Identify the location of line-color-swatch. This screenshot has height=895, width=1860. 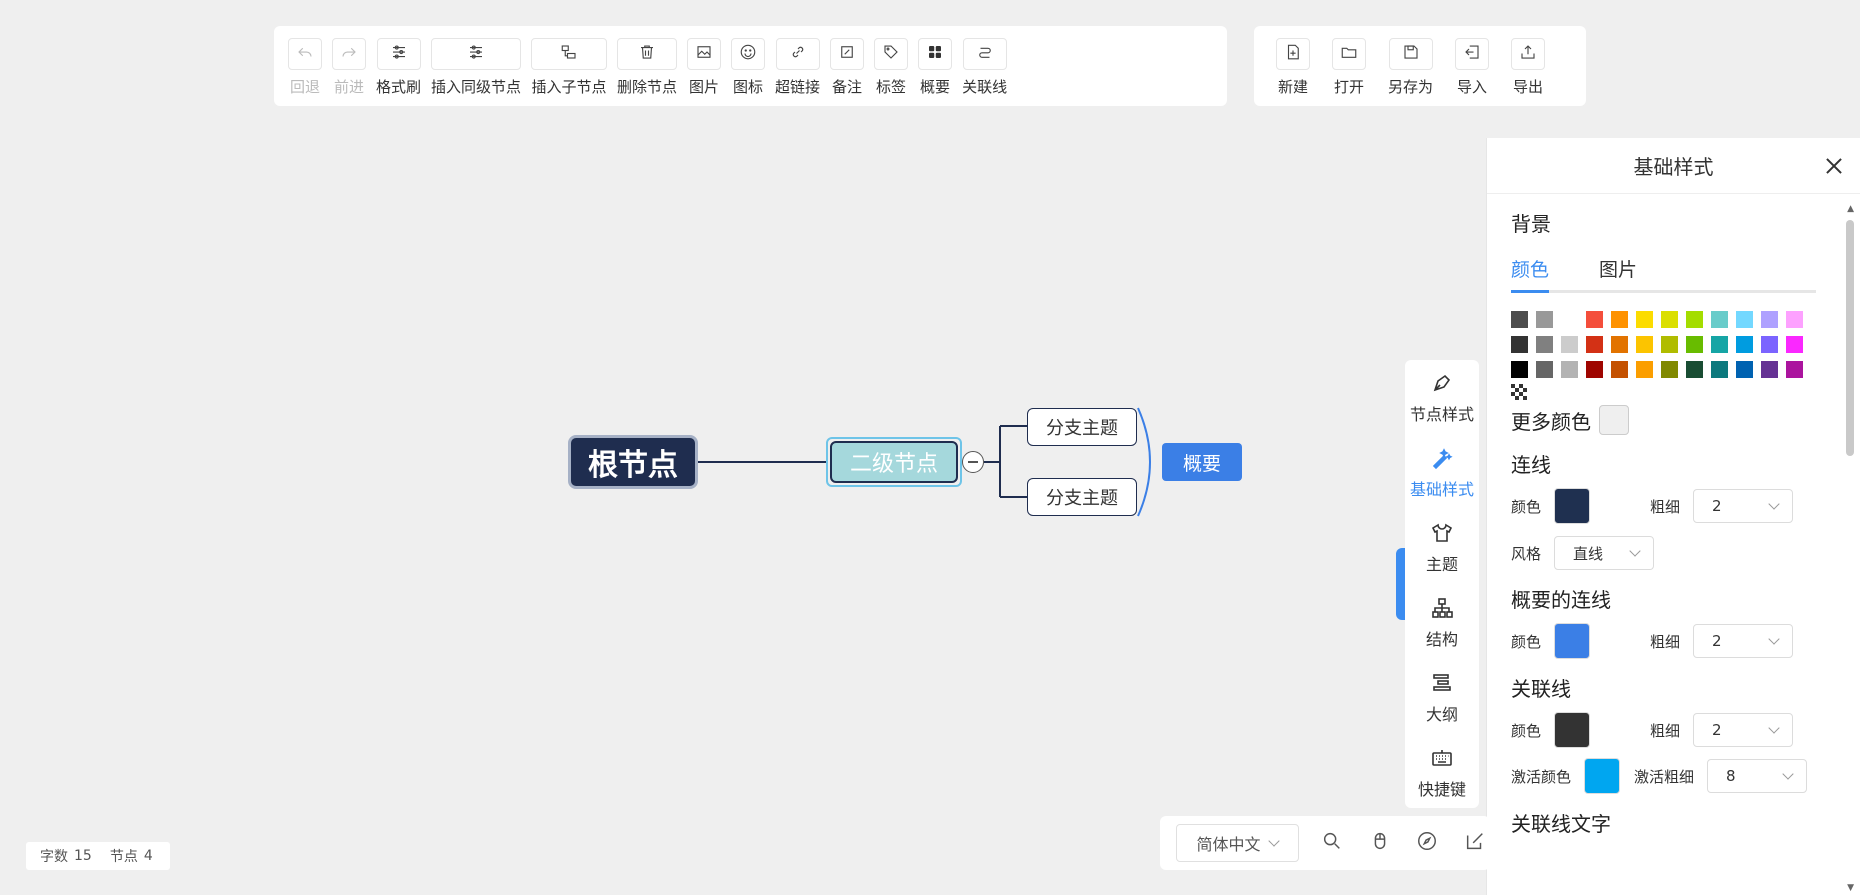
(1572, 506).